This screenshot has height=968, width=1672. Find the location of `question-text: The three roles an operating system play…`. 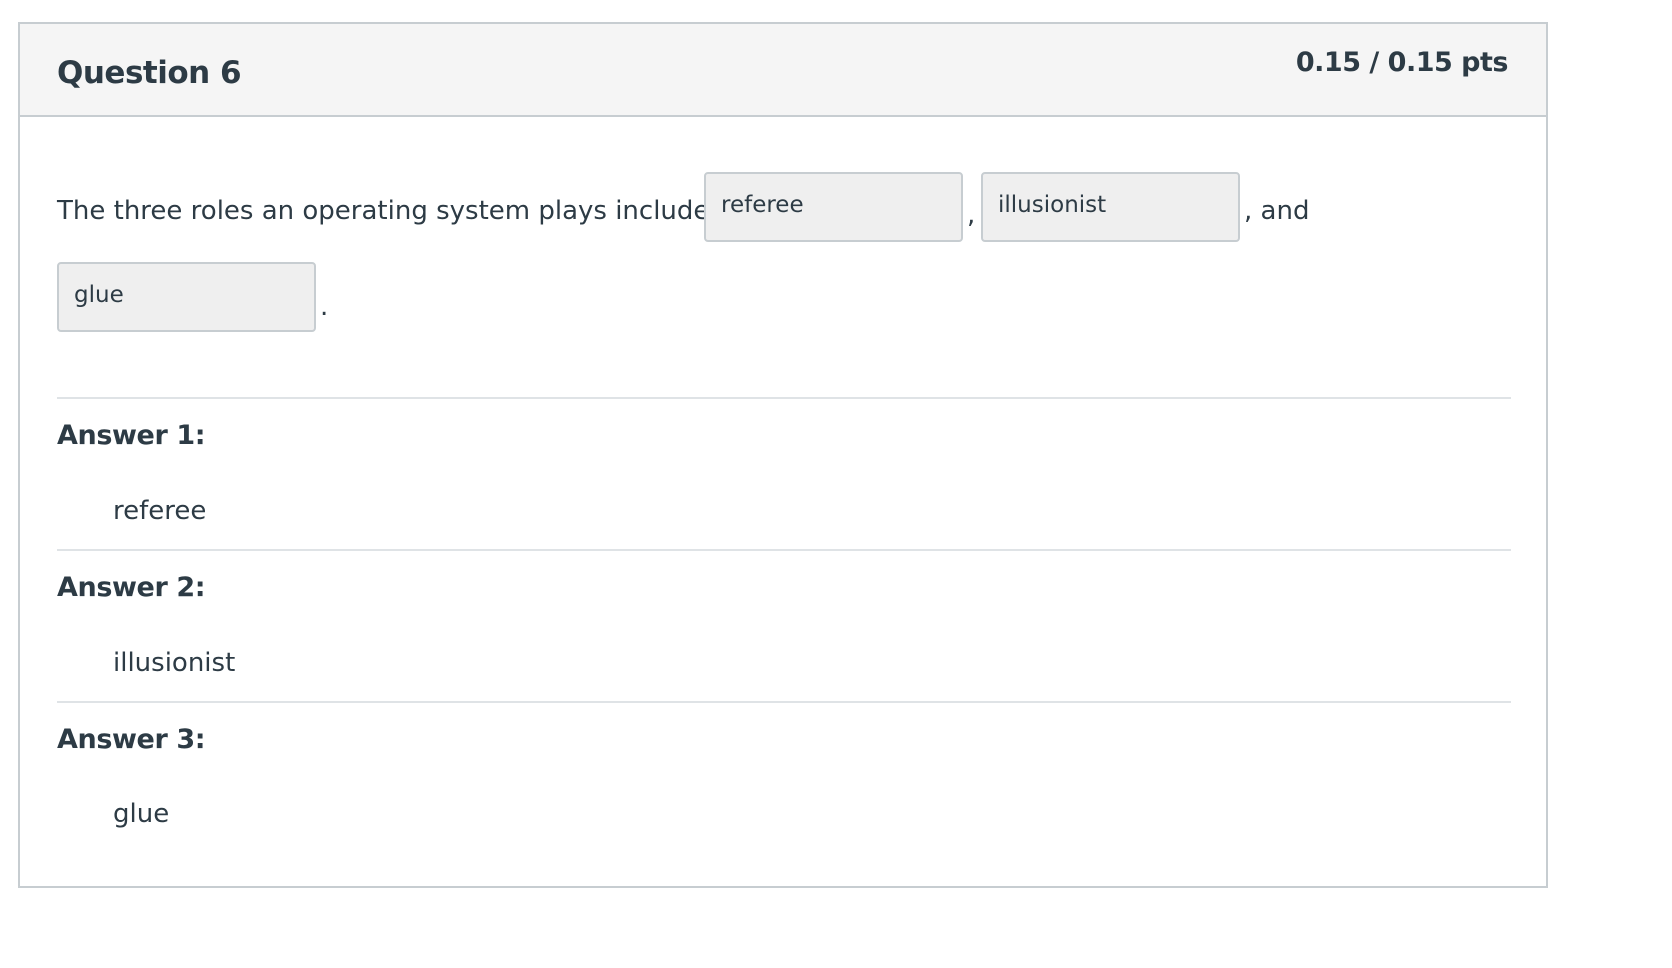

question-text: The three roles an operating system play… is located at coordinates (383, 211).